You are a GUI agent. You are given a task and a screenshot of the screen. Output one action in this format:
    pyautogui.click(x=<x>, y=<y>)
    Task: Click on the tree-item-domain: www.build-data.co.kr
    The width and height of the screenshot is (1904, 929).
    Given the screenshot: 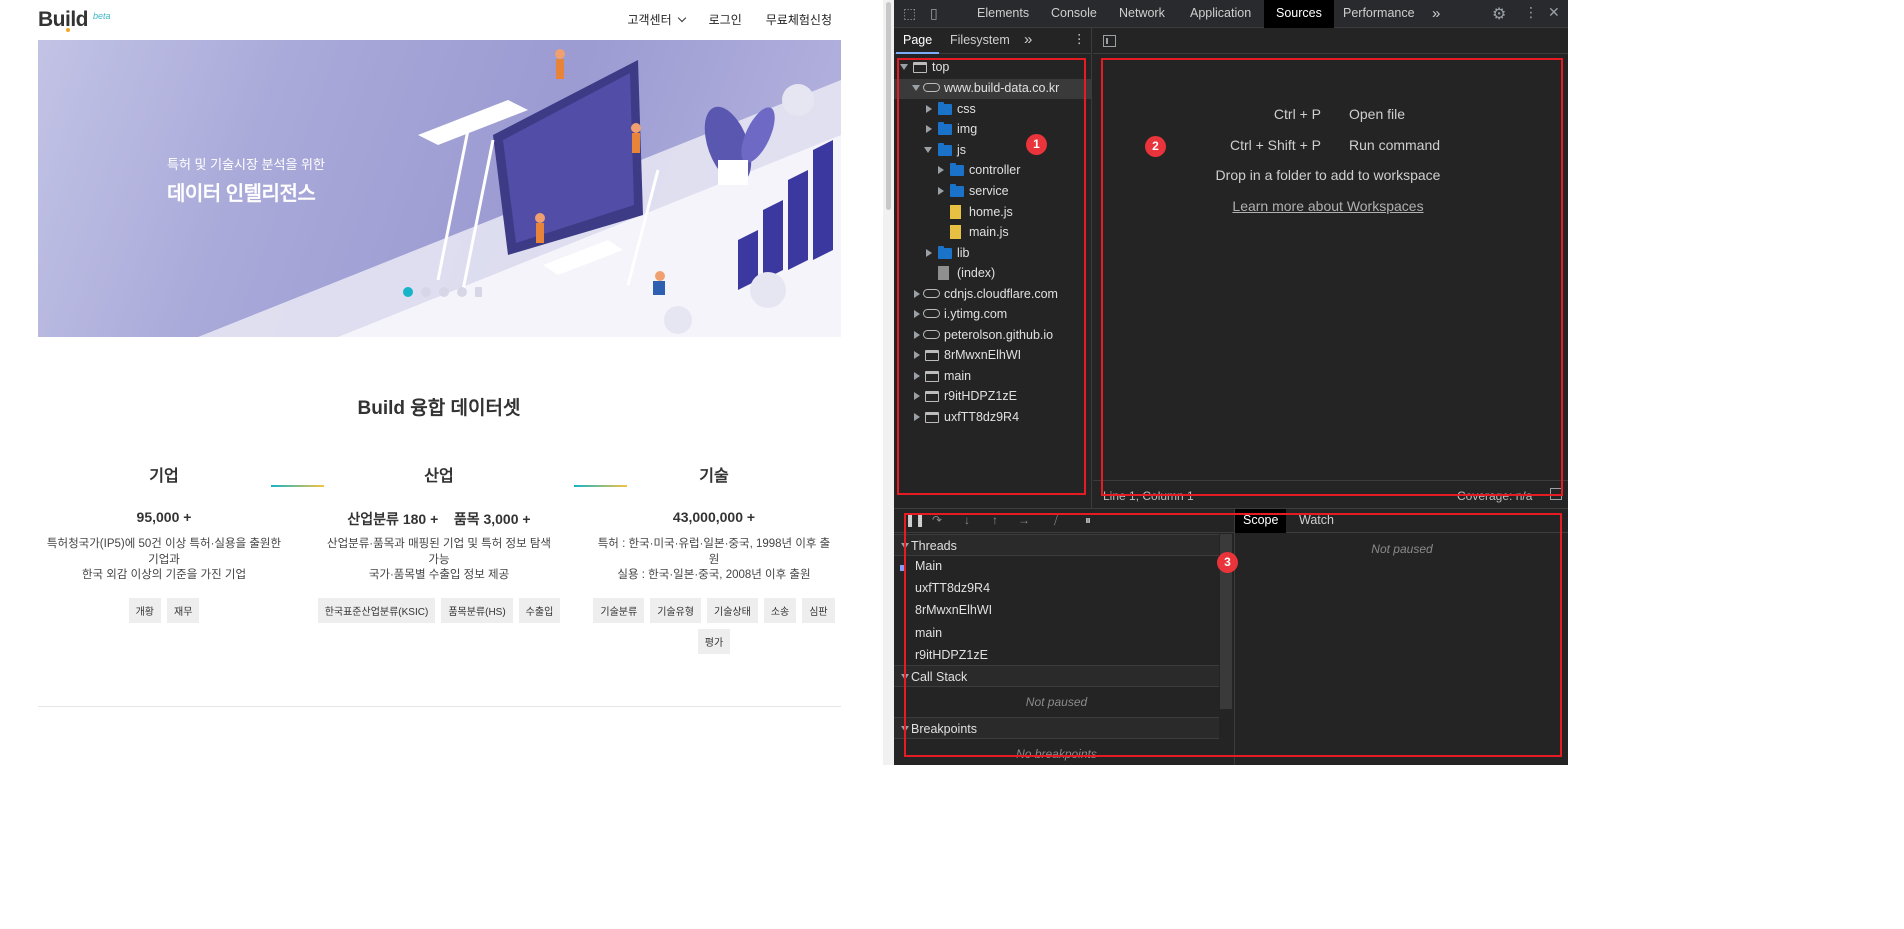 What is the action you would take?
    pyautogui.click(x=993, y=89)
    